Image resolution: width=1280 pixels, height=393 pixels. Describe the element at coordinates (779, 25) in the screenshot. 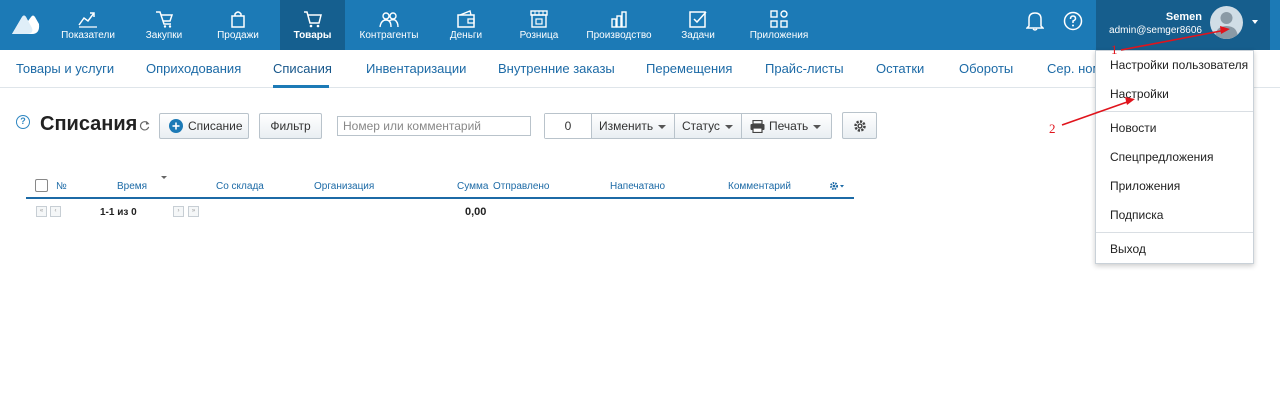

I see `nav-prilozheniya: Приложения` at that location.